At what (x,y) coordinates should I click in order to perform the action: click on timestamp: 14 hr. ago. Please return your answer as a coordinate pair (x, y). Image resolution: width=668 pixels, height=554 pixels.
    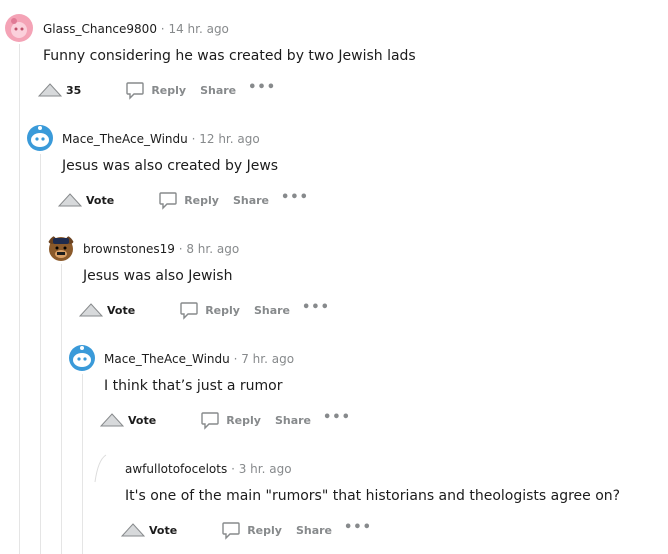
    Looking at the image, I should click on (198, 29).